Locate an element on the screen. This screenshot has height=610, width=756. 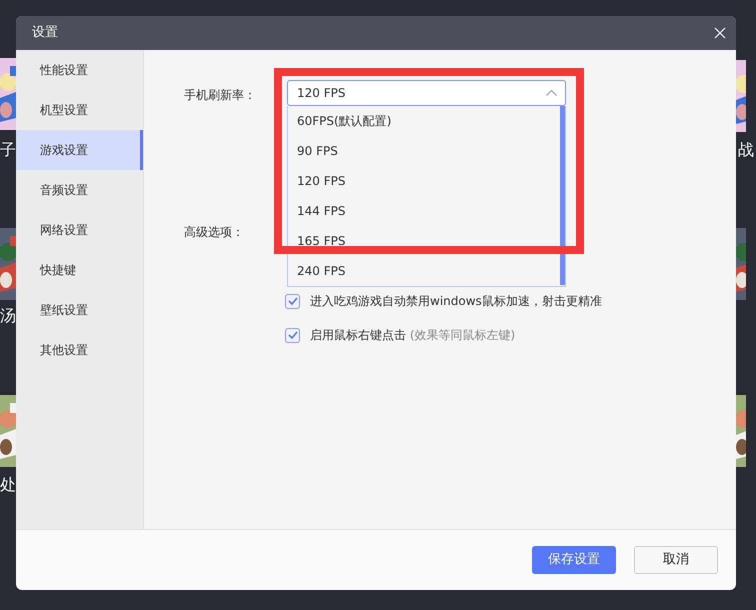
sidebar-item: 网络设置 is located at coordinates (79, 230).